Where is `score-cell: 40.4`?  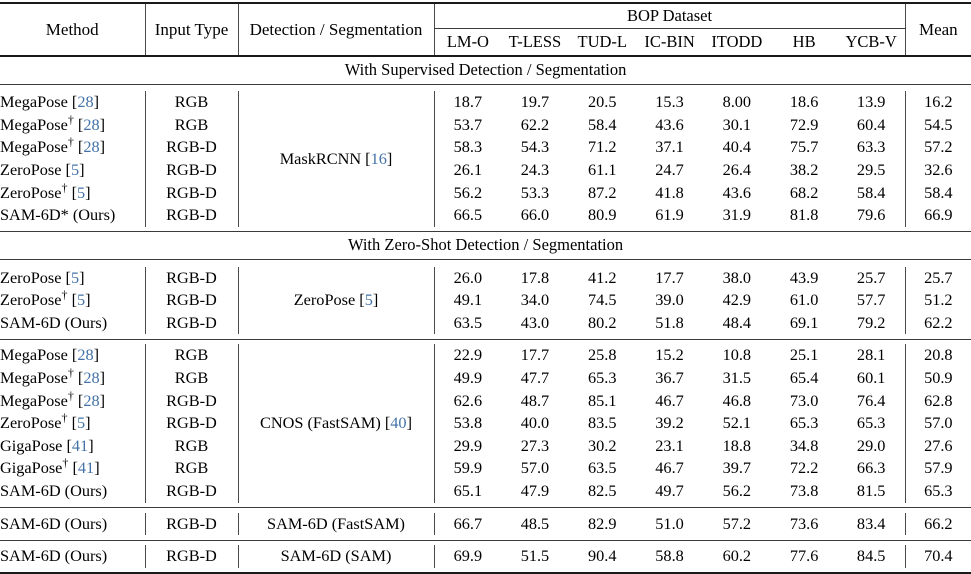
score-cell: 40.4 is located at coordinates (737, 147).